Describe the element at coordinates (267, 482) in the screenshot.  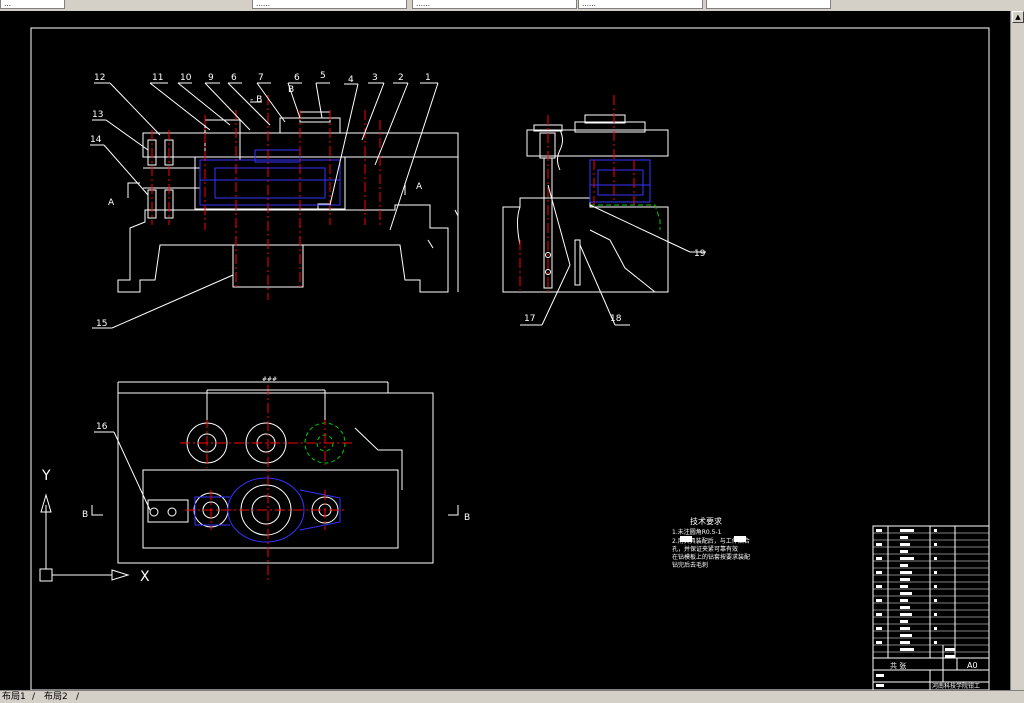
I see `top-view-centerlines` at that location.